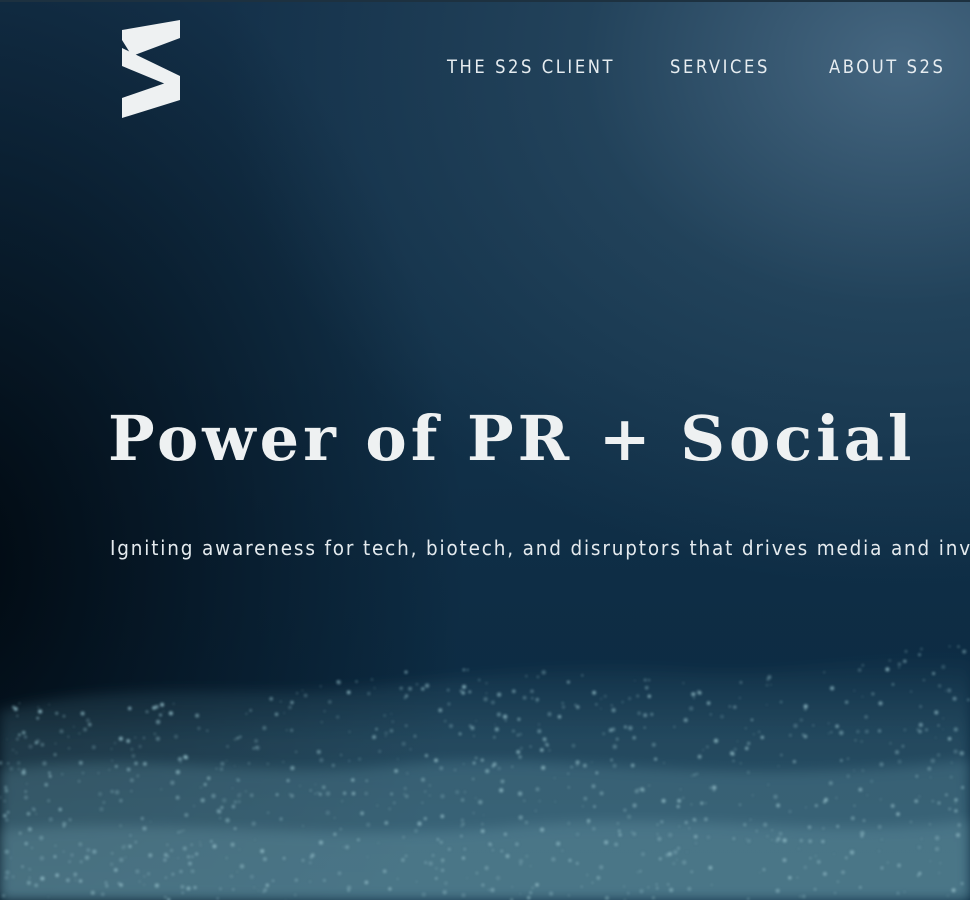 The width and height of the screenshot is (970, 900). I want to click on nav-link-services: SERVICES, so click(720, 67).